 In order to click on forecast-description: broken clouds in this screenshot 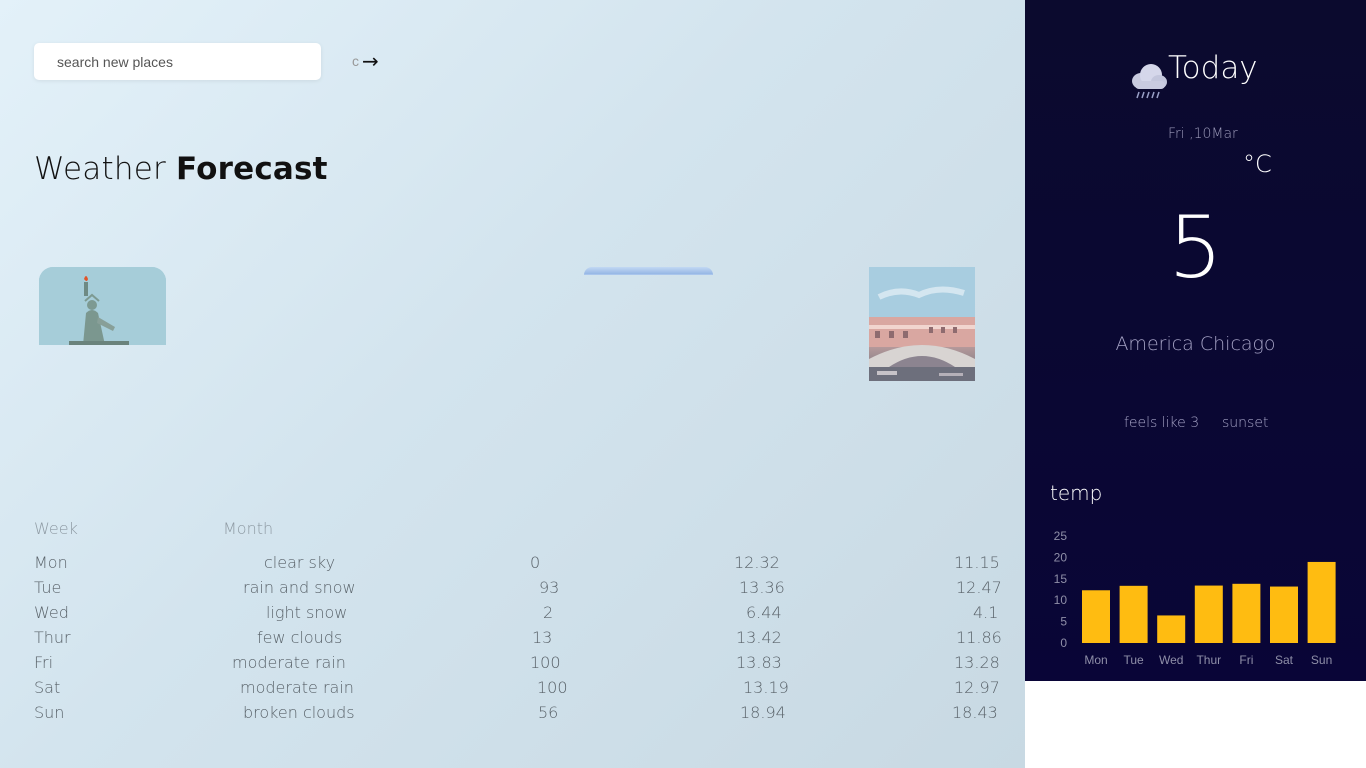, I will do `click(299, 712)`.